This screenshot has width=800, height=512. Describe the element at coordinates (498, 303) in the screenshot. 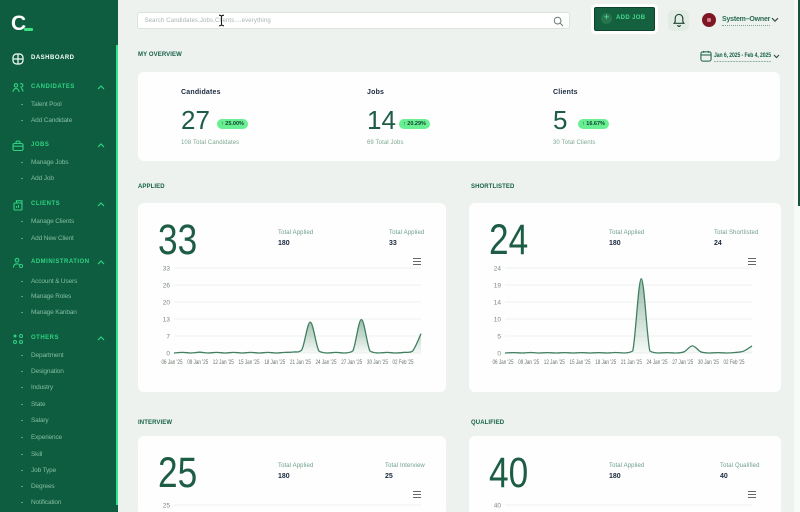

I see `svg-text: 14` at that location.